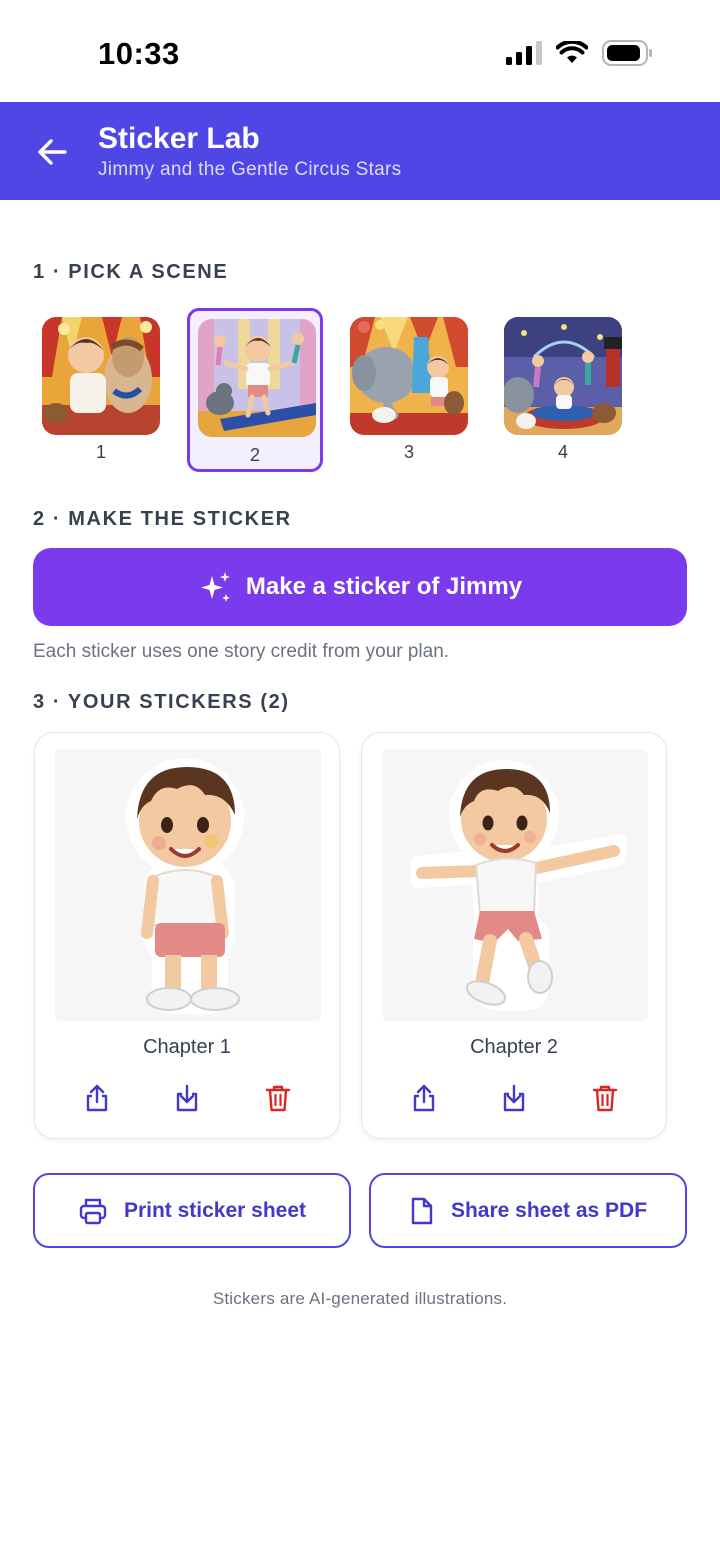 The width and height of the screenshot is (720, 1564). I want to click on sticker-card: Chapter 1, so click(187, 935).